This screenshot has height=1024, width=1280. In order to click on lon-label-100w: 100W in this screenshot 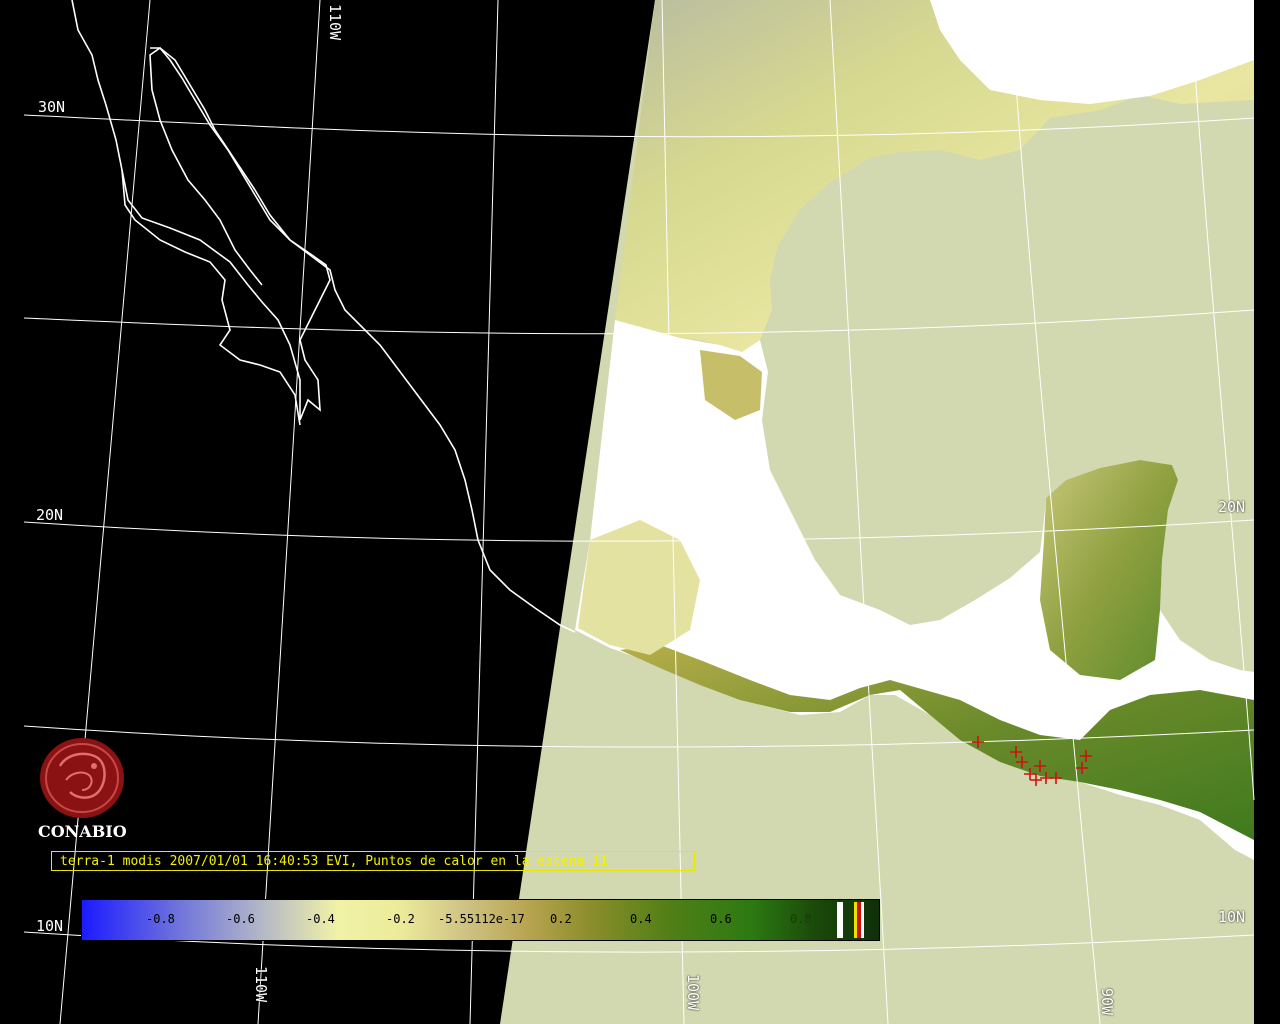, I will do `click(693, 992)`.